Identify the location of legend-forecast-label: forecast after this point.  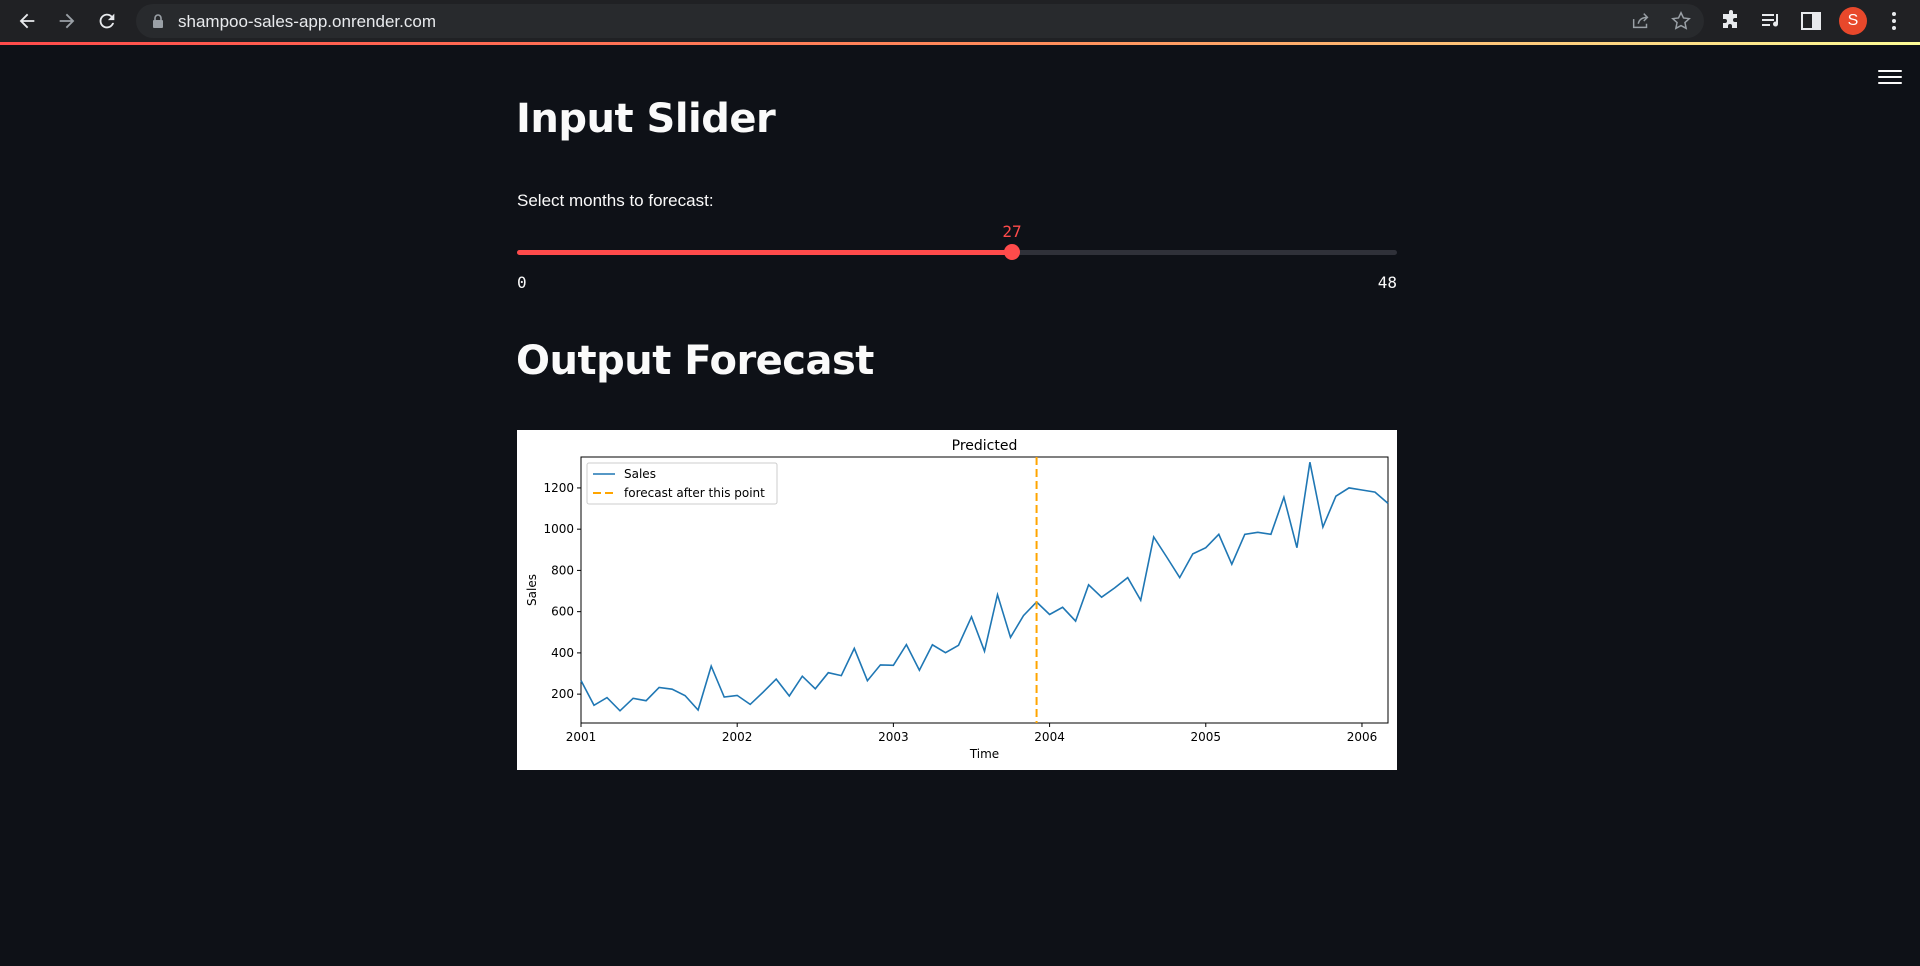
(694, 493).